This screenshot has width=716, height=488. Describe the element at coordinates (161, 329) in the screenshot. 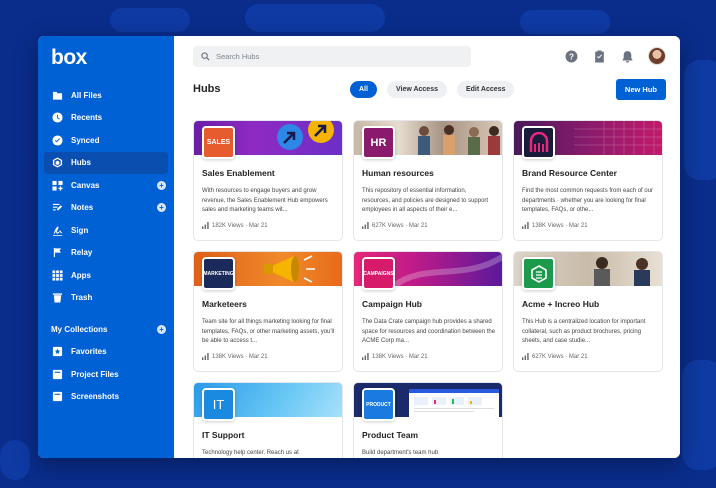

I see `add-collection-icon: +` at that location.